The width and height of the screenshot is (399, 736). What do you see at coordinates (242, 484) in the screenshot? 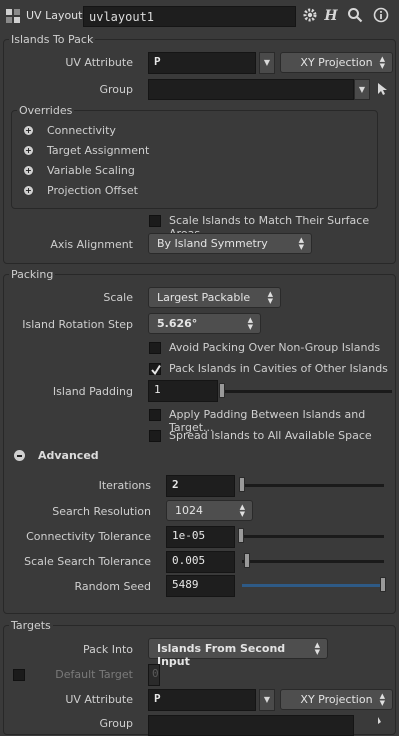
I see `iterations-slider-handle` at bounding box center [242, 484].